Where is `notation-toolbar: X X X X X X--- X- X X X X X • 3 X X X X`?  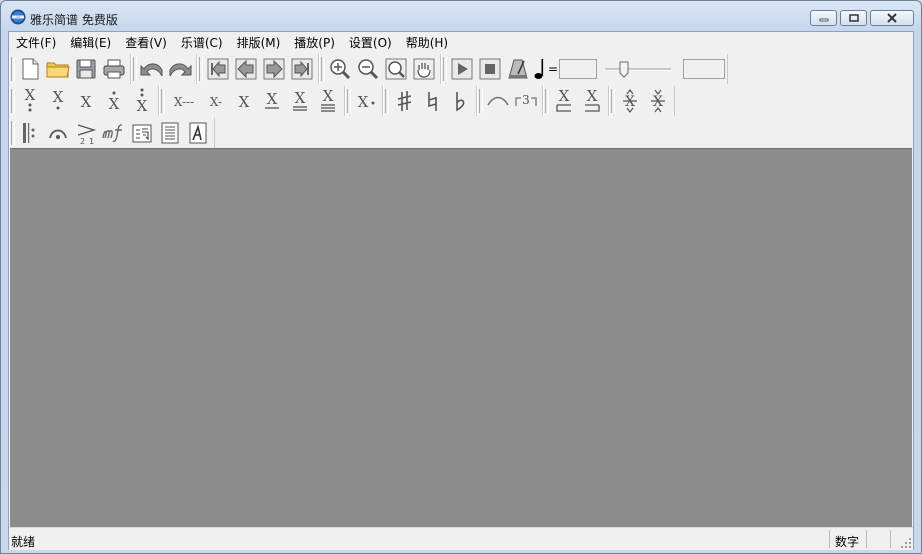
notation-toolbar: X X X X X X--- X- X X X X X • 3 X X X X is located at coordinates (359, 101).